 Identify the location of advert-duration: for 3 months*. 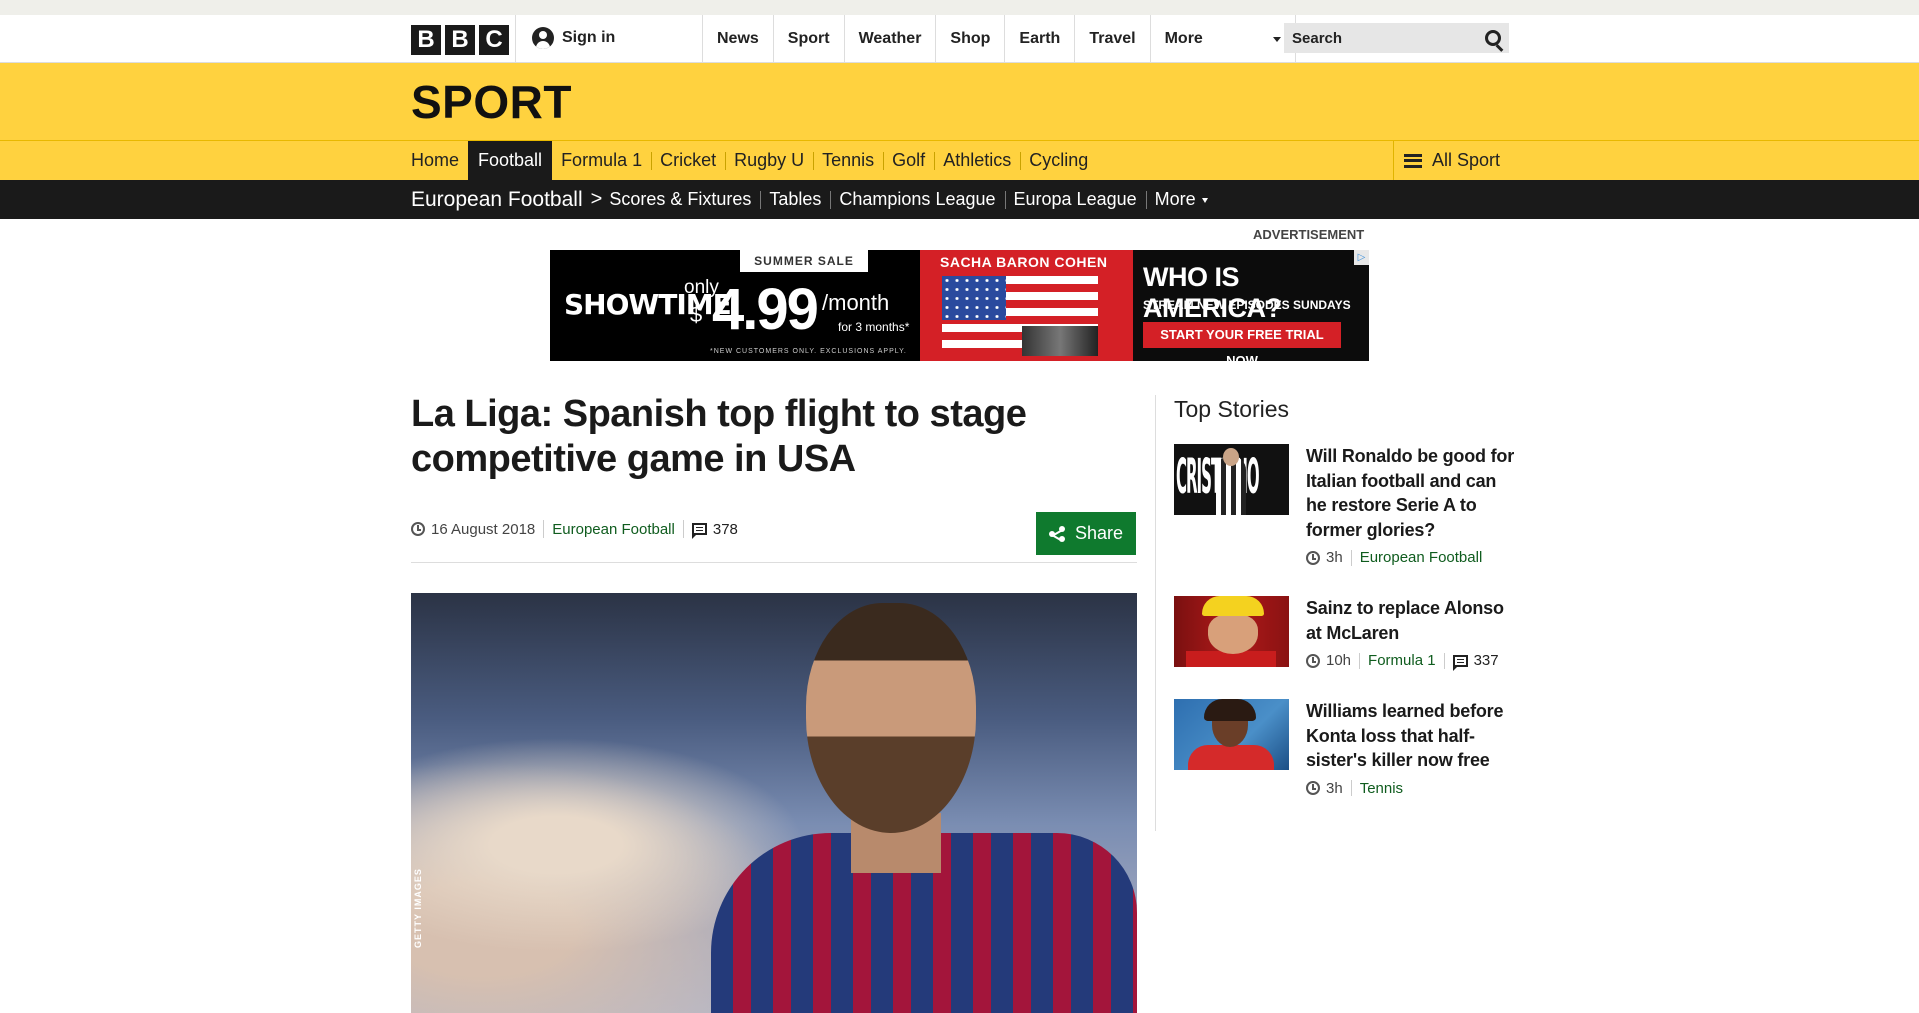
(874, 327).